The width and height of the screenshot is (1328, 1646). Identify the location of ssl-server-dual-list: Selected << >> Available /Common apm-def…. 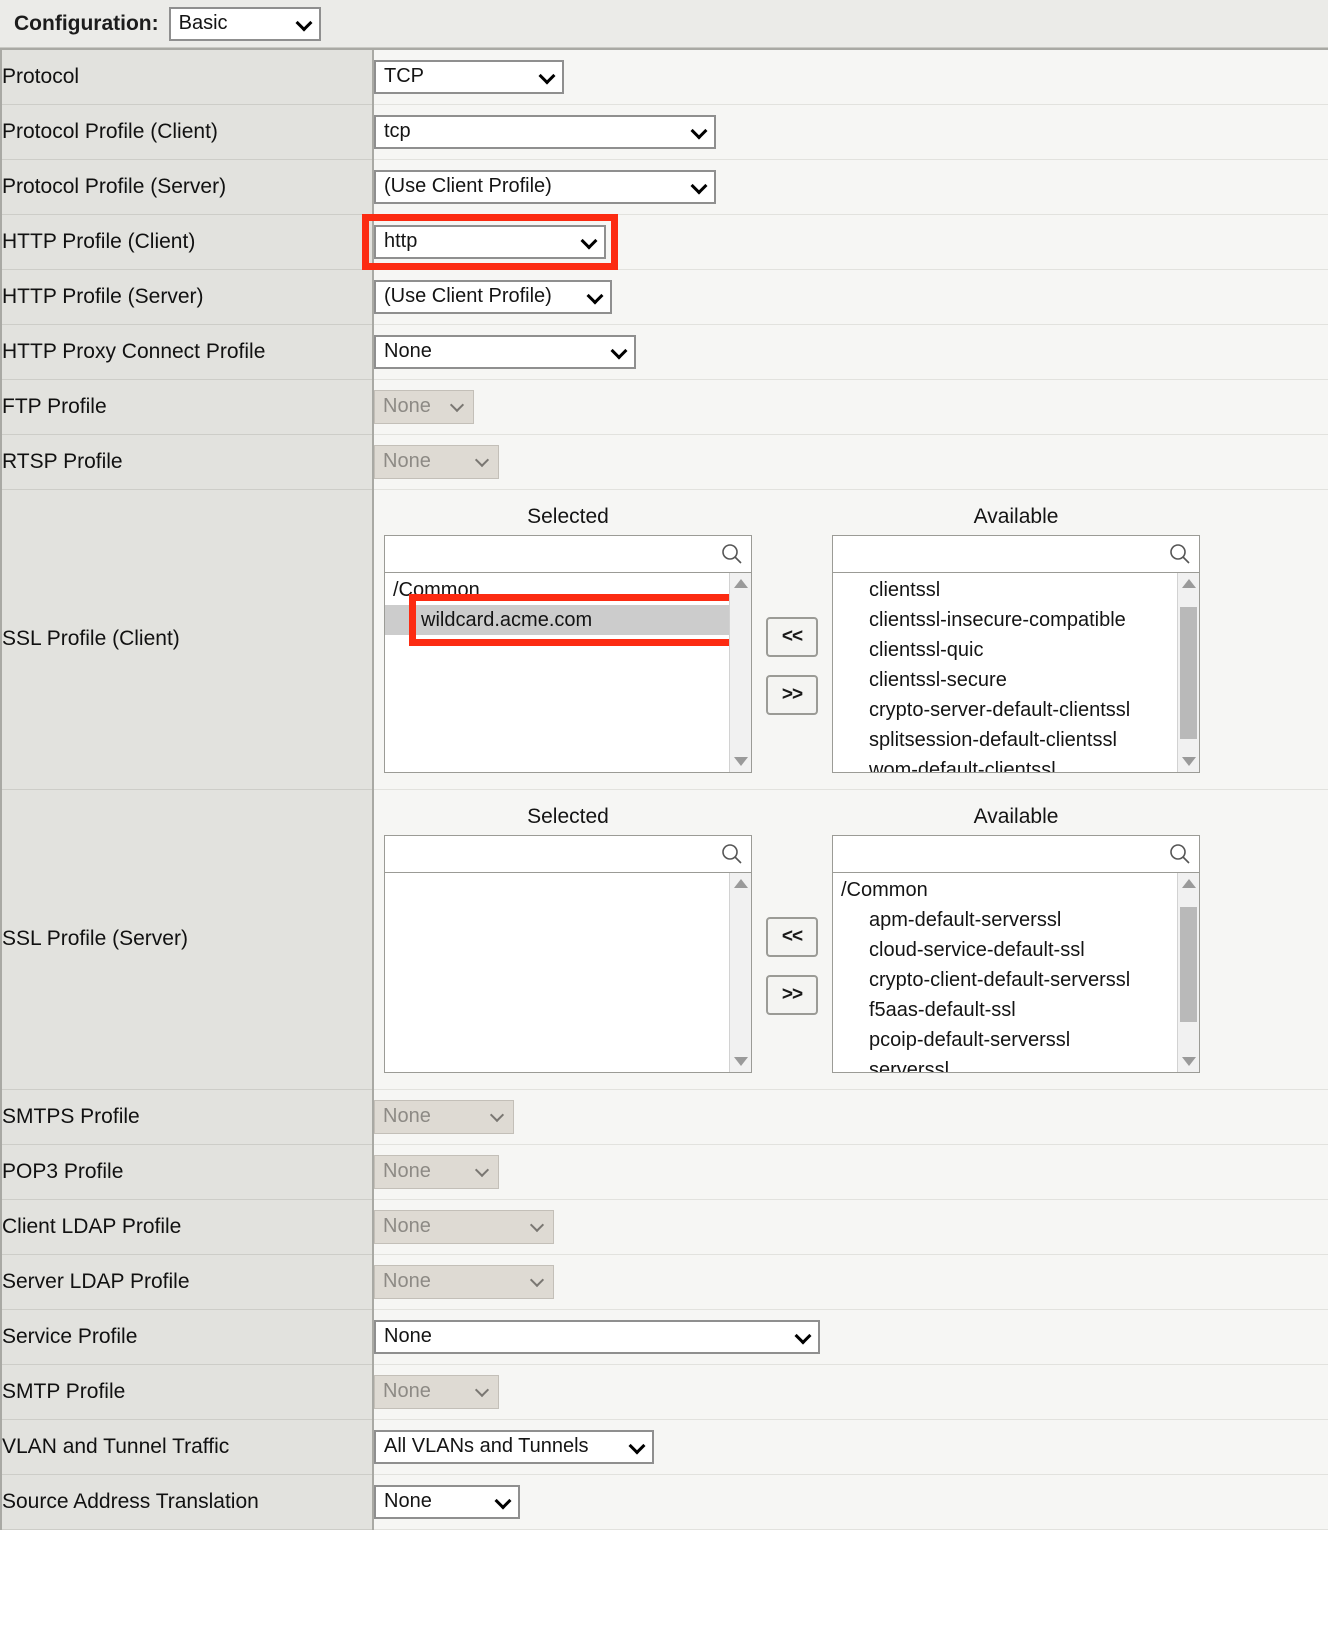
(856, 939).